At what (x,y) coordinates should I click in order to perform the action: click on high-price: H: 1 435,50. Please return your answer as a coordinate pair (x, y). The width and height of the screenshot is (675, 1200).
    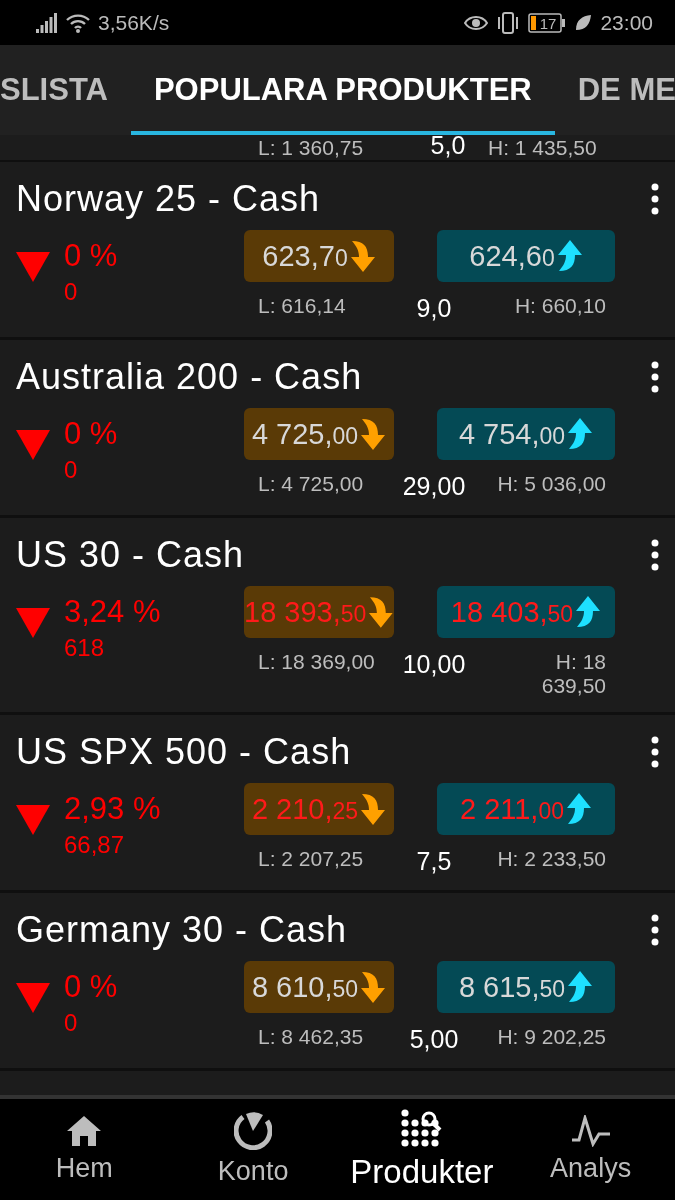
    Looking at the image, I should click on (543, 148).